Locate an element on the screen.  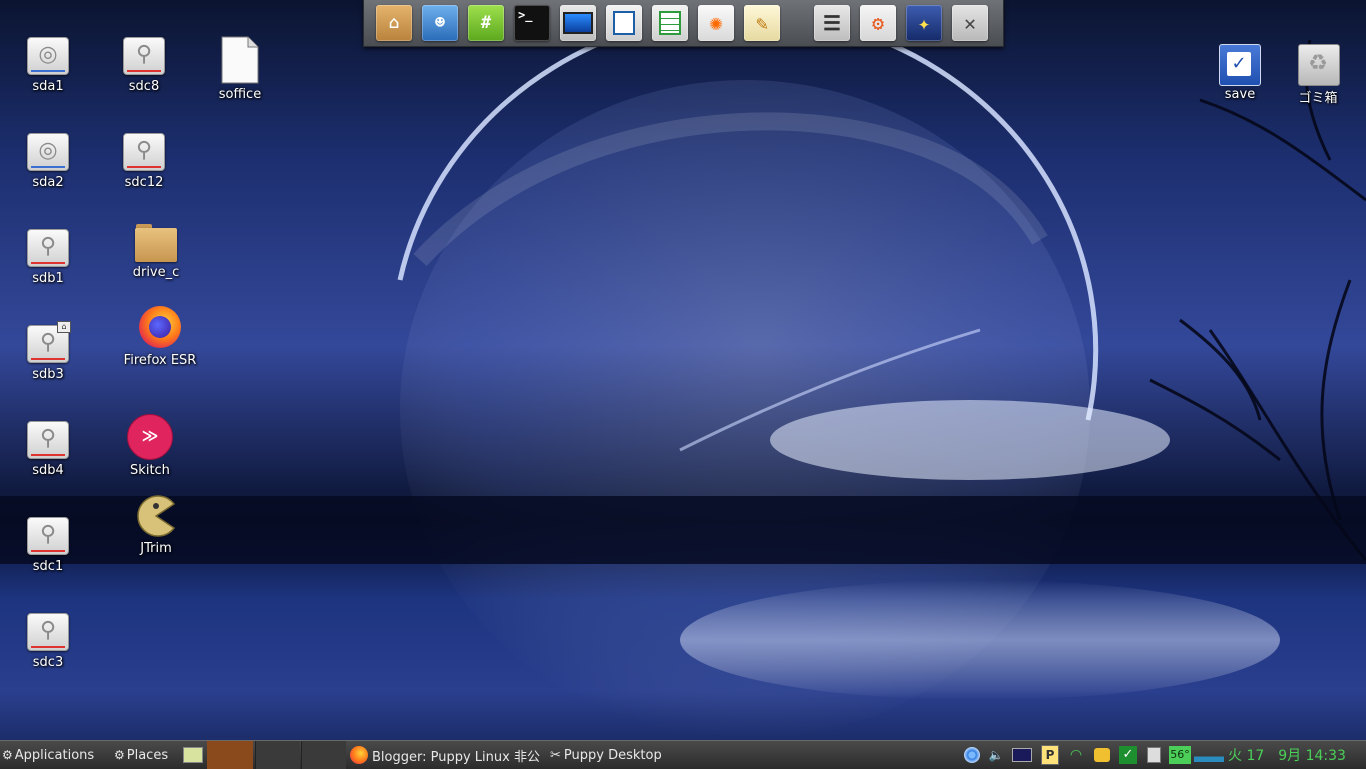
folder-icon is located at coordinates (156, 242).